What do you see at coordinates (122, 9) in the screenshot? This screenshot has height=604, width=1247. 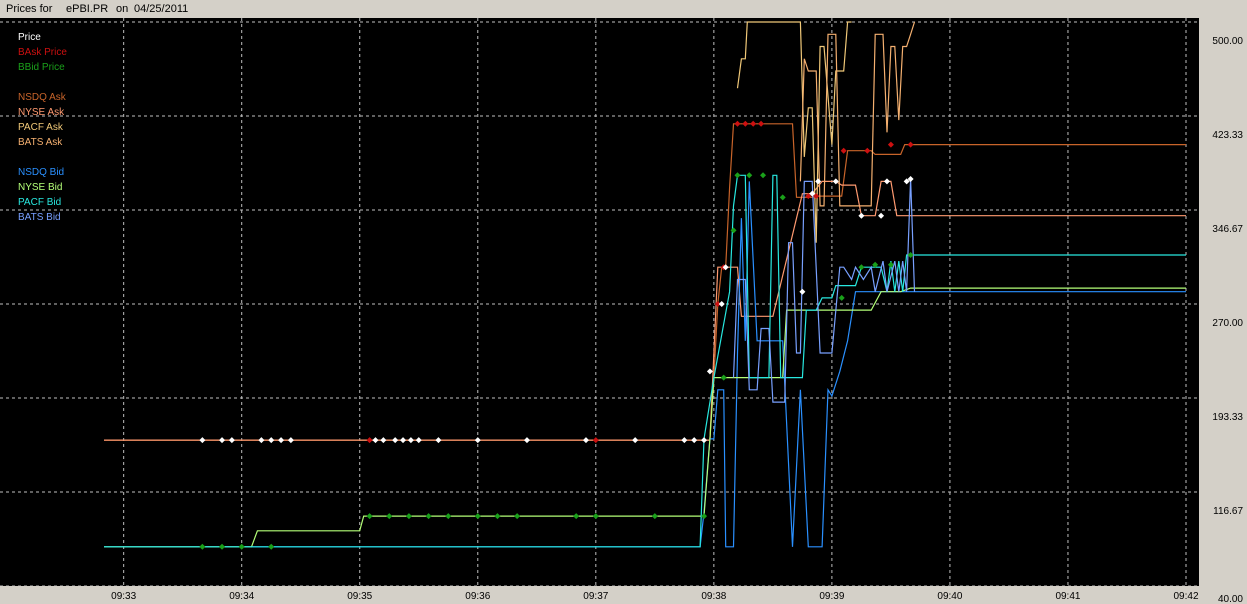 I see `title-date-prefix: on` at bounding box center [122, 9].